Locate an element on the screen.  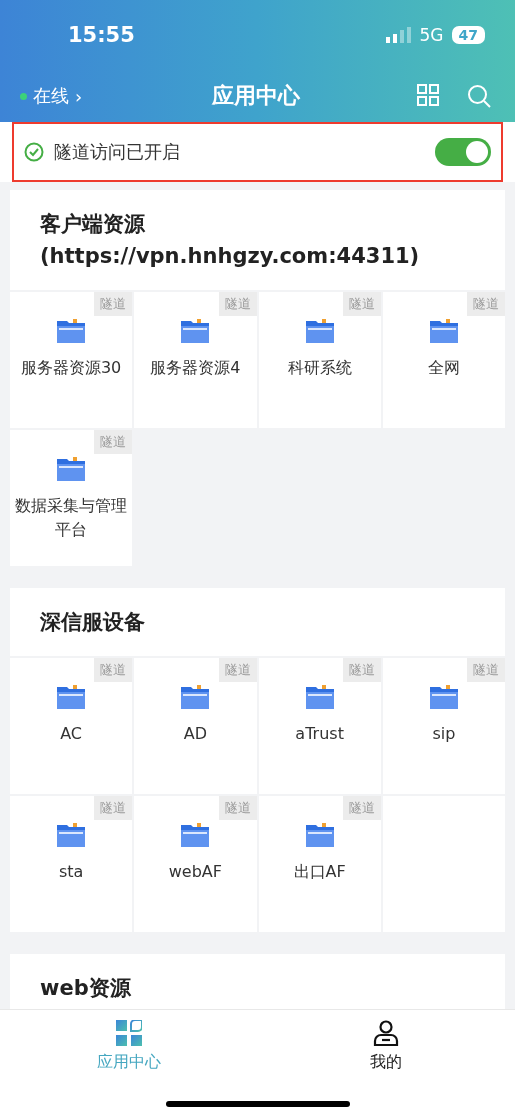
check-circle-icon is located at coordinates (34, 152).